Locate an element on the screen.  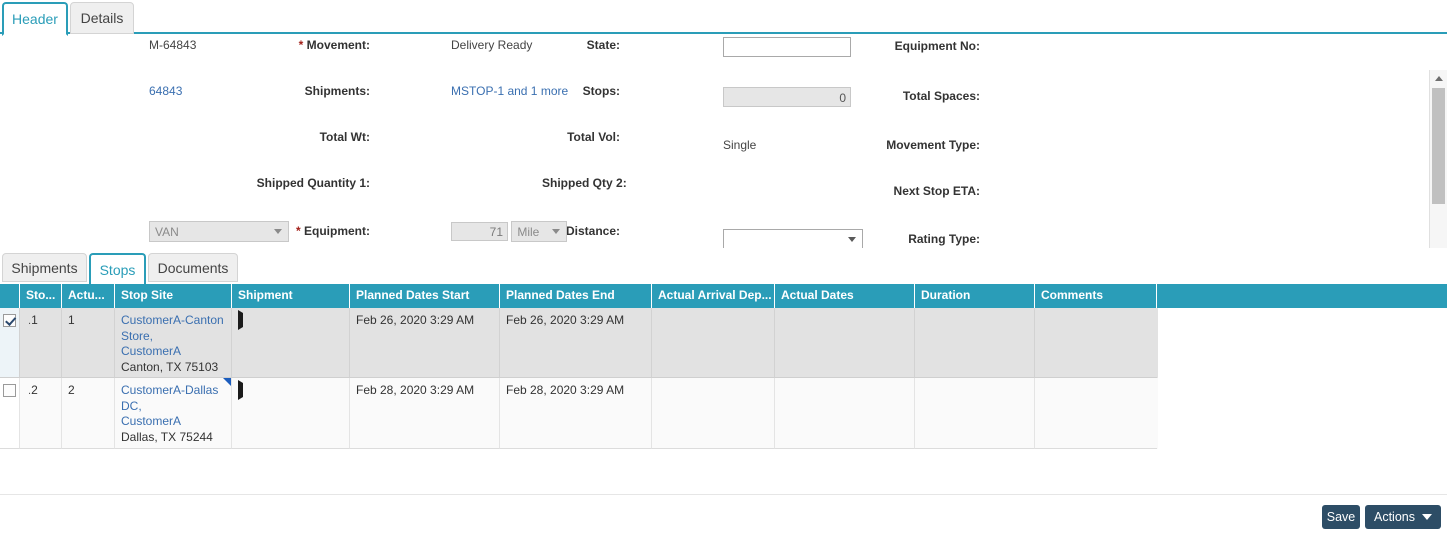
header-form-scrollbar is located at coordinates (1438, 159).